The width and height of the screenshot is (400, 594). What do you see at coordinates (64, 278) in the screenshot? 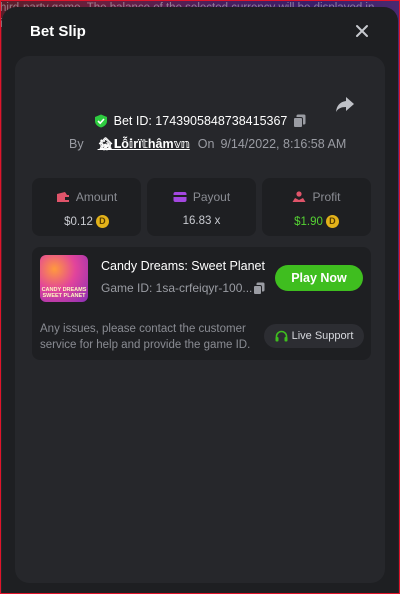
I see `game-thumbnail: CANDY DREAMS SWEET PLANET` at bounding box center [64, 278].